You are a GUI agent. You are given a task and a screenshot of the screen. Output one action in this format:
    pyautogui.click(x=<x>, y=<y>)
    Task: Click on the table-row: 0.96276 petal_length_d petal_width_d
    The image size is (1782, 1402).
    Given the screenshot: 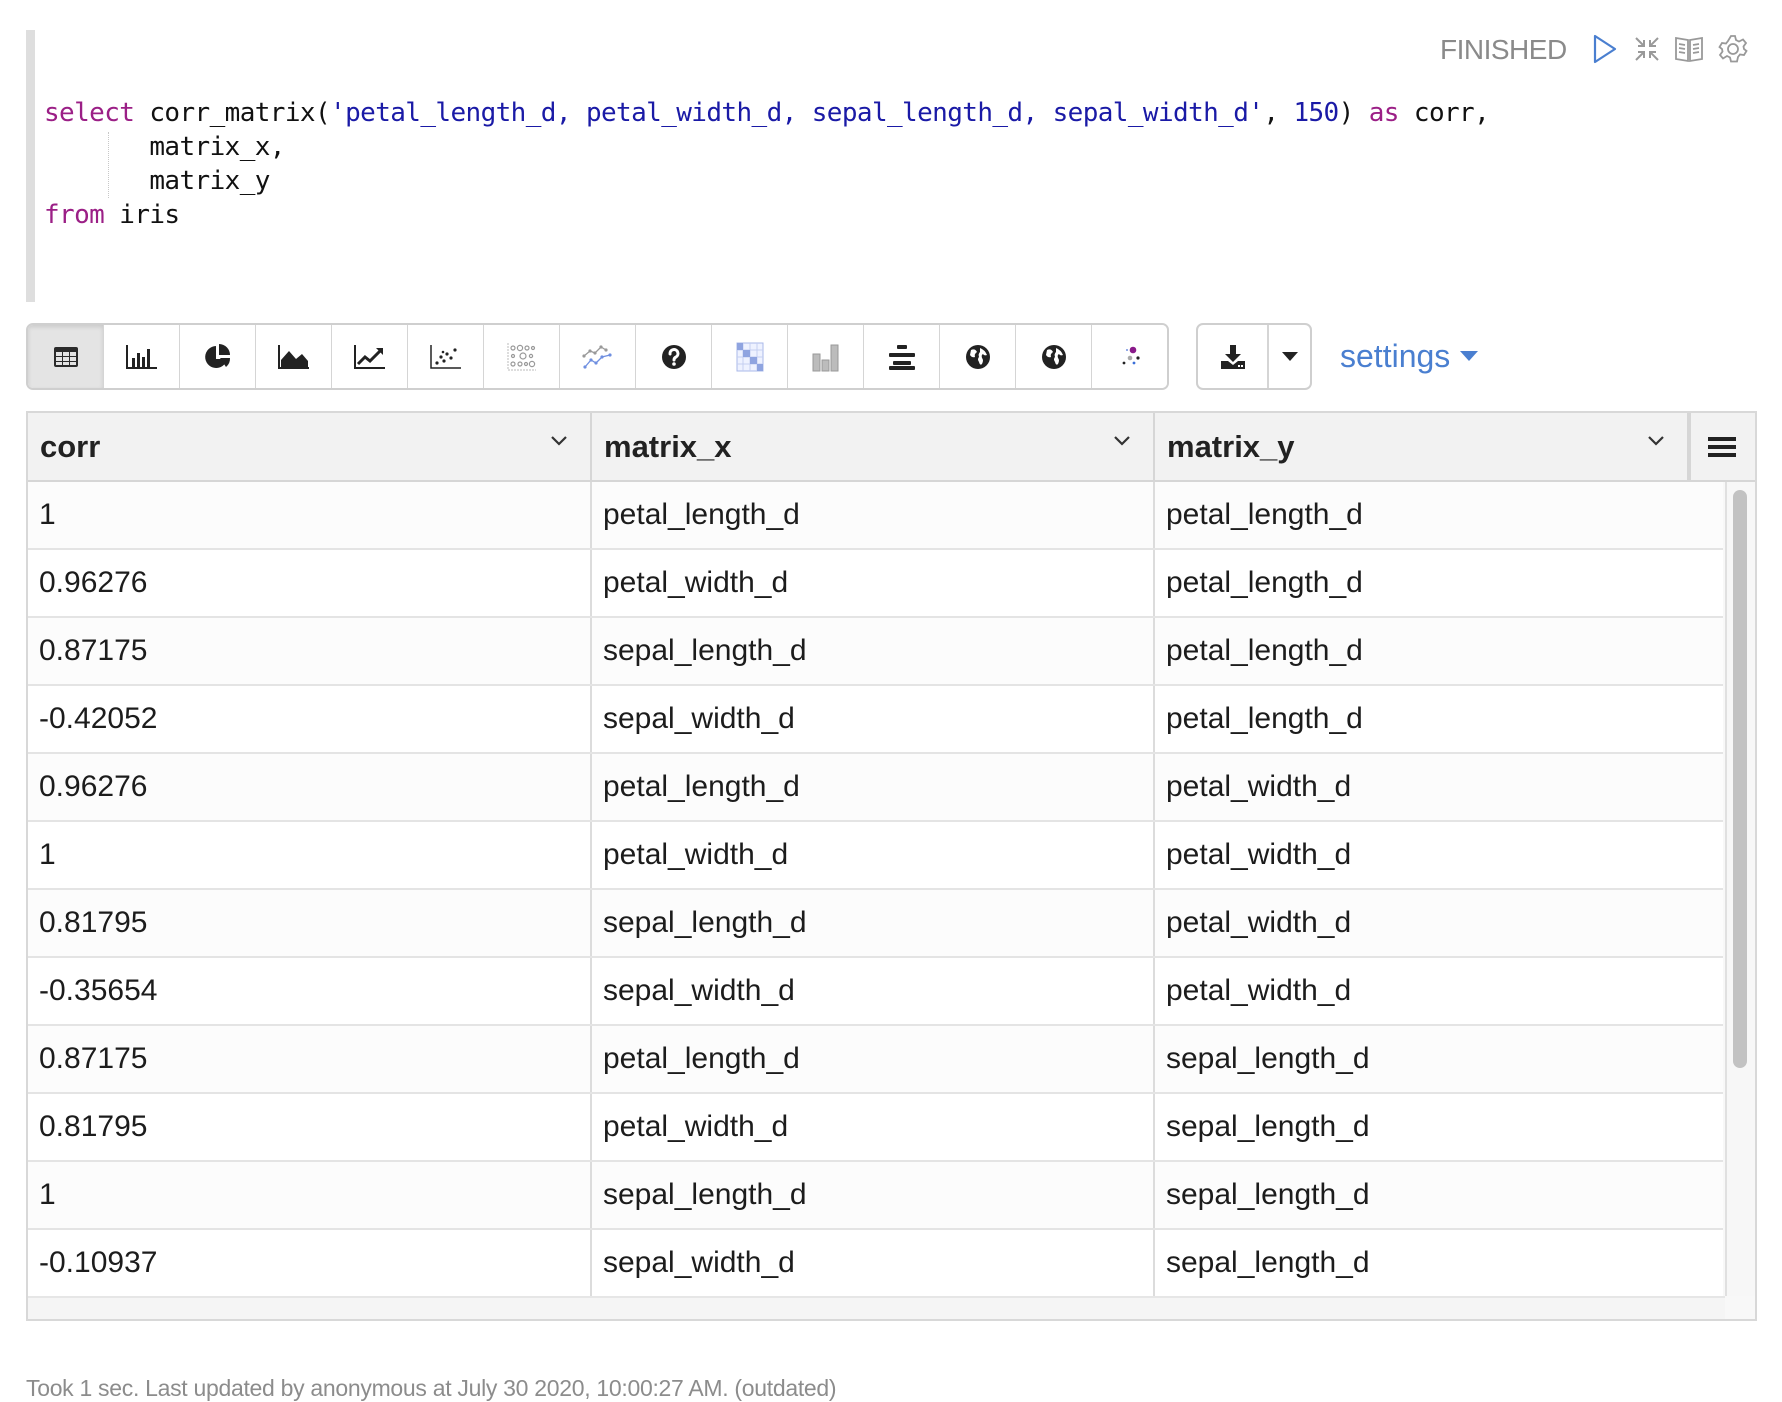 What is the action you would take?
    pyautogui.click(x=875, y=788)
    